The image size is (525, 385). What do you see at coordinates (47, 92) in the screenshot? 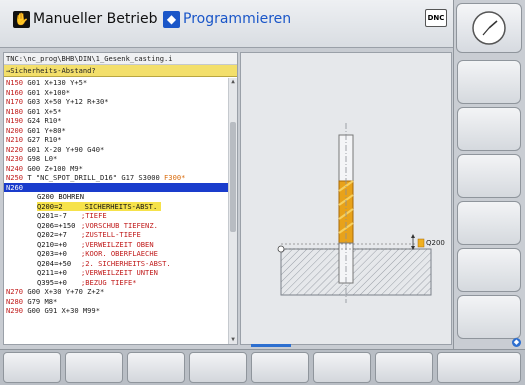
I see `line-text: G01 X+100*` at bounding box center [47, 92].